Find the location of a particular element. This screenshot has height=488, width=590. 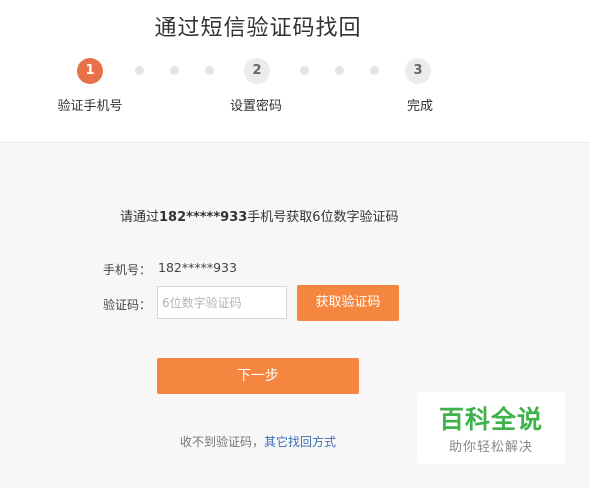

step-2-circle: 2 is located at coordinates (257, 71).